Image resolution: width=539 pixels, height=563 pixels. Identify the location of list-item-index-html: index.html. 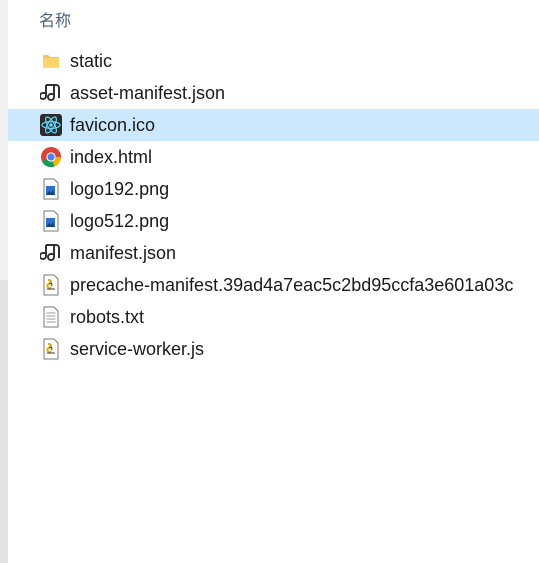
(273, 157).